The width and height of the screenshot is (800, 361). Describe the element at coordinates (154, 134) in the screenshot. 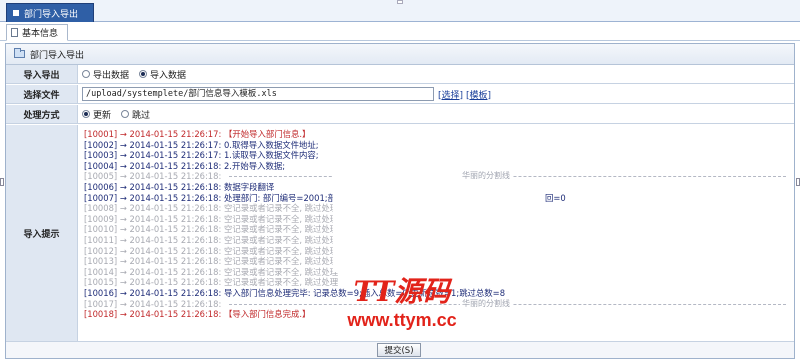

I see `log-line-prefix: [10001] → 2014-01-15 21:26:17:` at that location.